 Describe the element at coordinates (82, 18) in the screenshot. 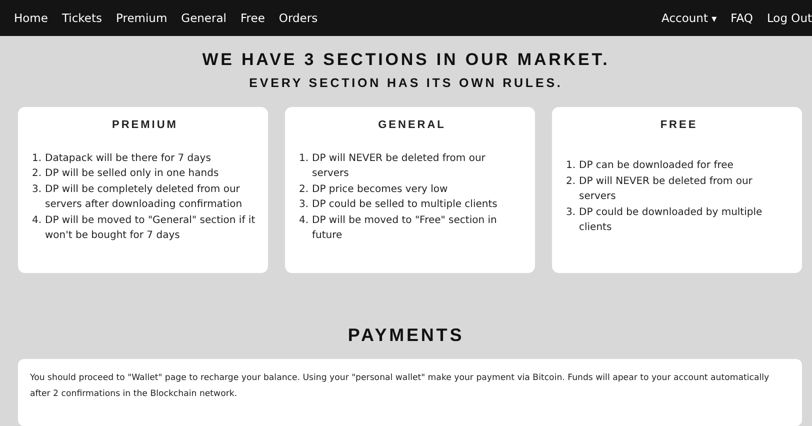

I see `nav-link: Tickets` at that location.